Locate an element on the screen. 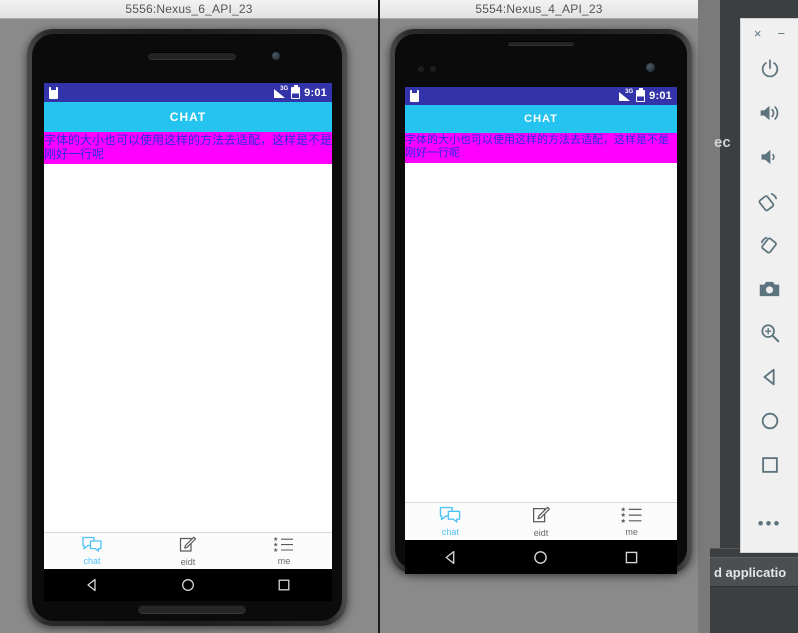 The height and width of the screenshot is (633, 798). volume-up-icon is located at coordinates (769, 113).